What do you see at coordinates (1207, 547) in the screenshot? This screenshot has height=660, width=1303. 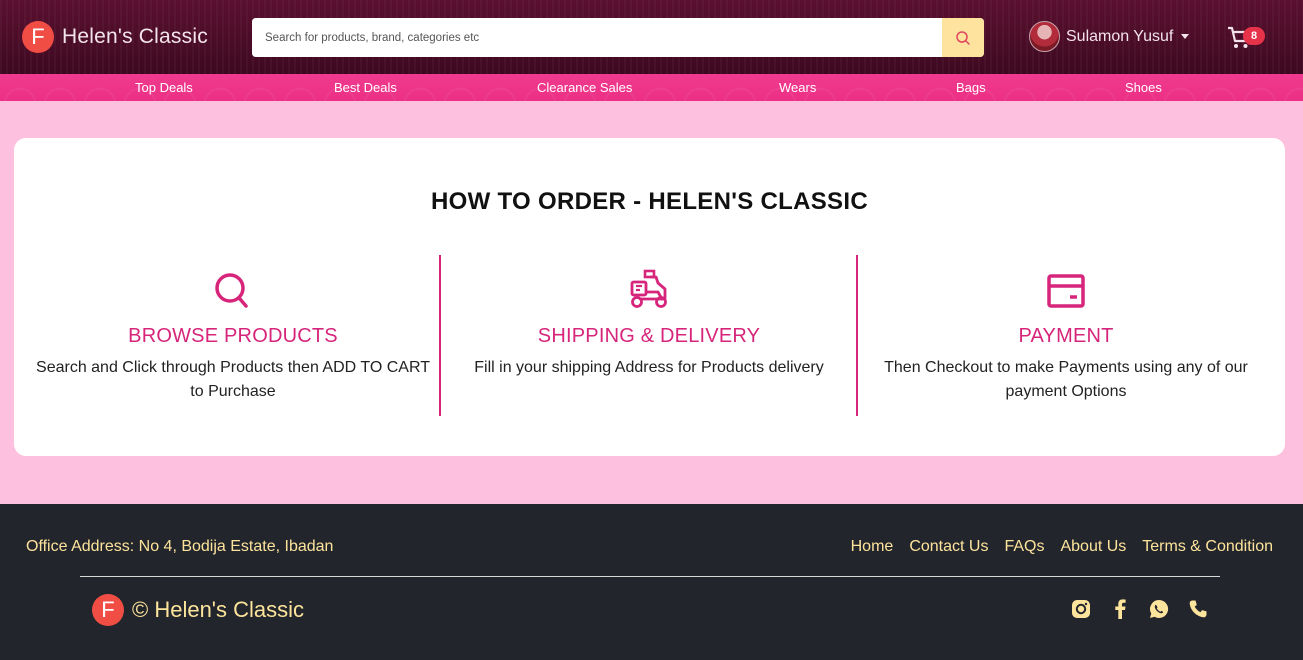 I see `footer-link-terms: Terms & Condition` at bounding box center [1207, 547].